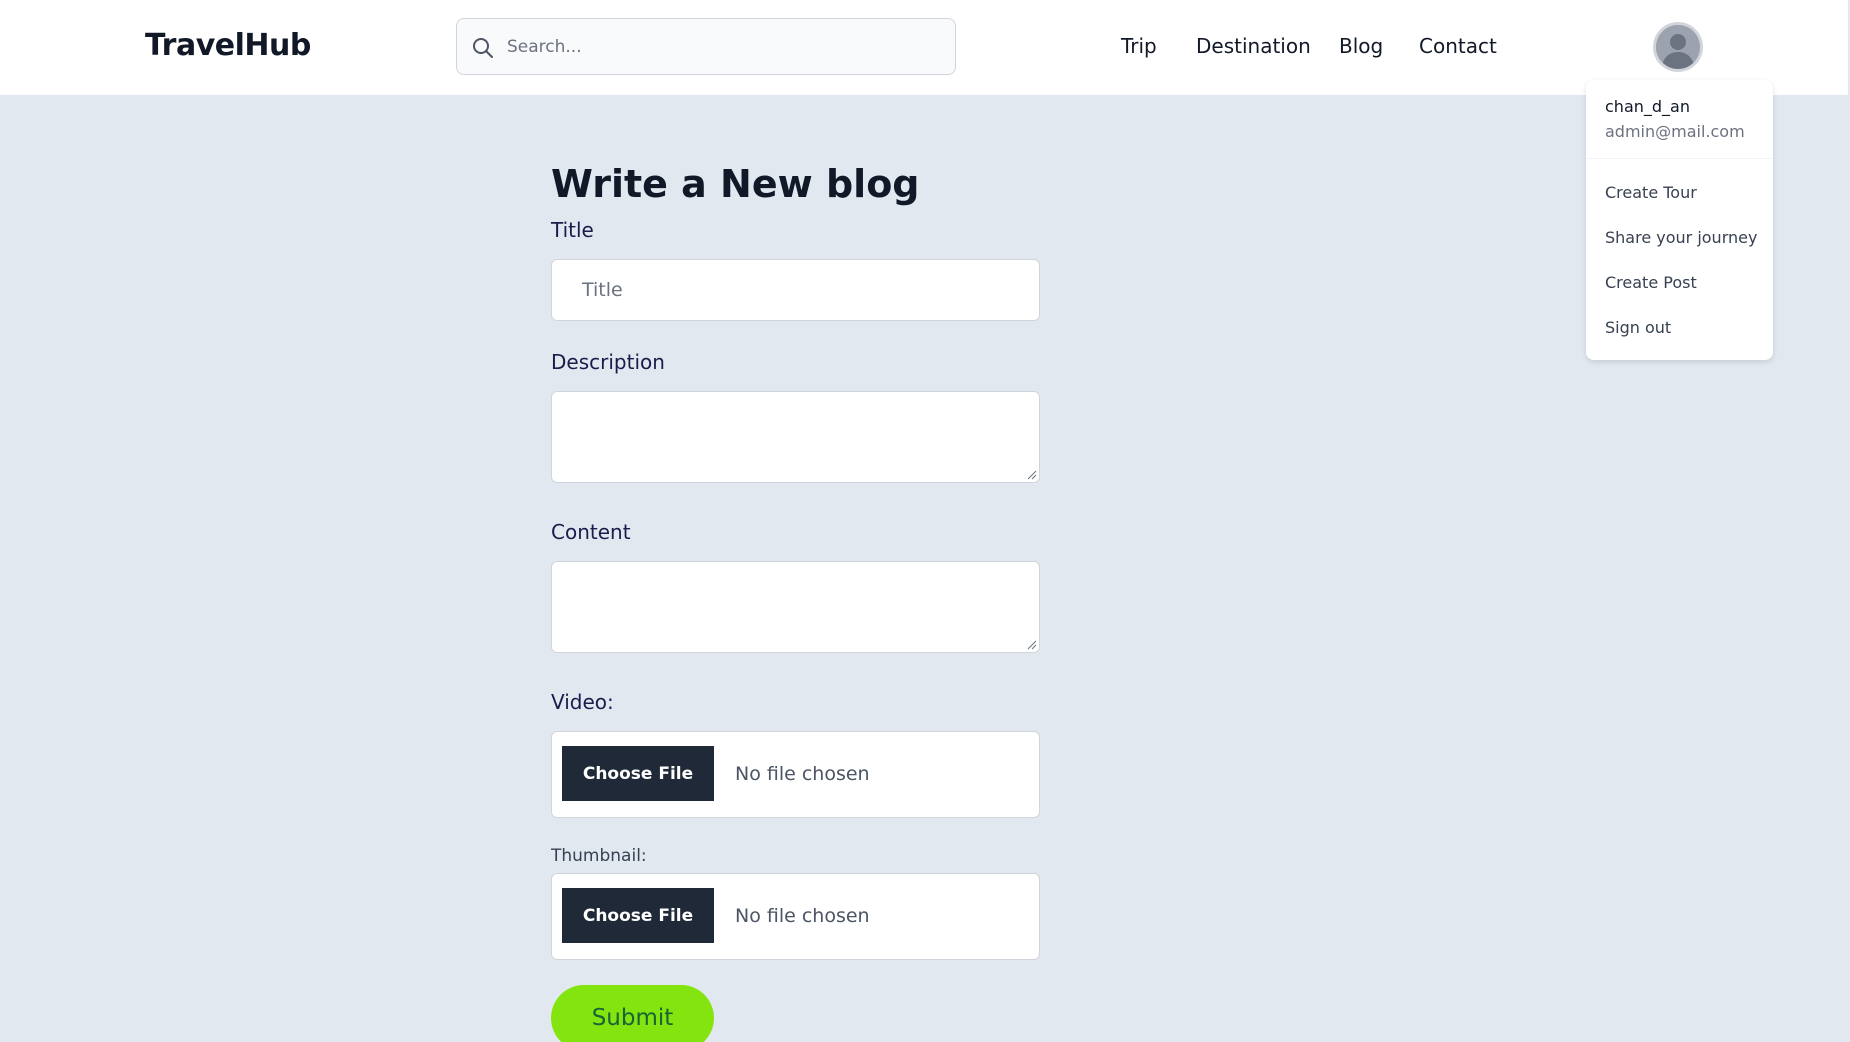  I want to click on nav-link-trip: Trip, so click(1139, 46).